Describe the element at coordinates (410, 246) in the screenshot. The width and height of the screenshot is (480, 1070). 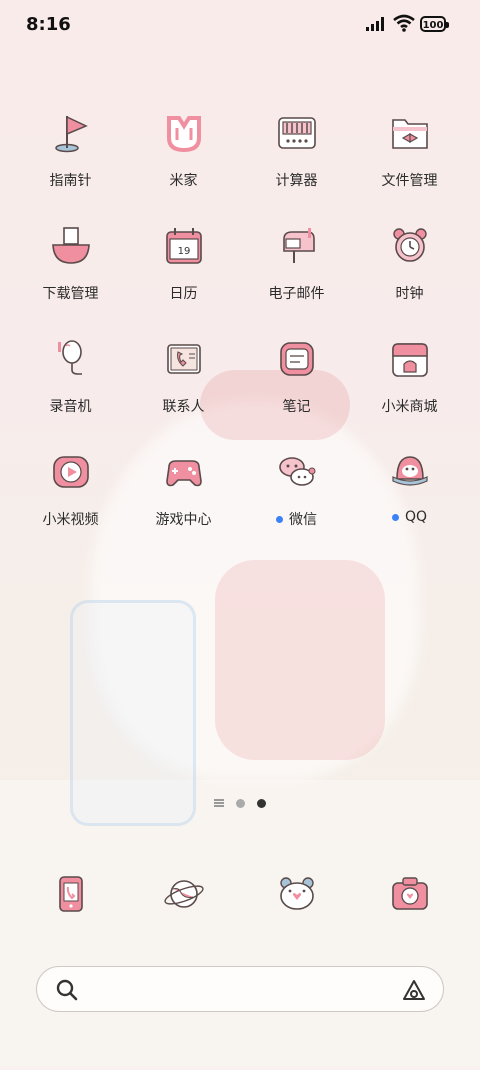
I see `alarm-clock-icon` at that location.